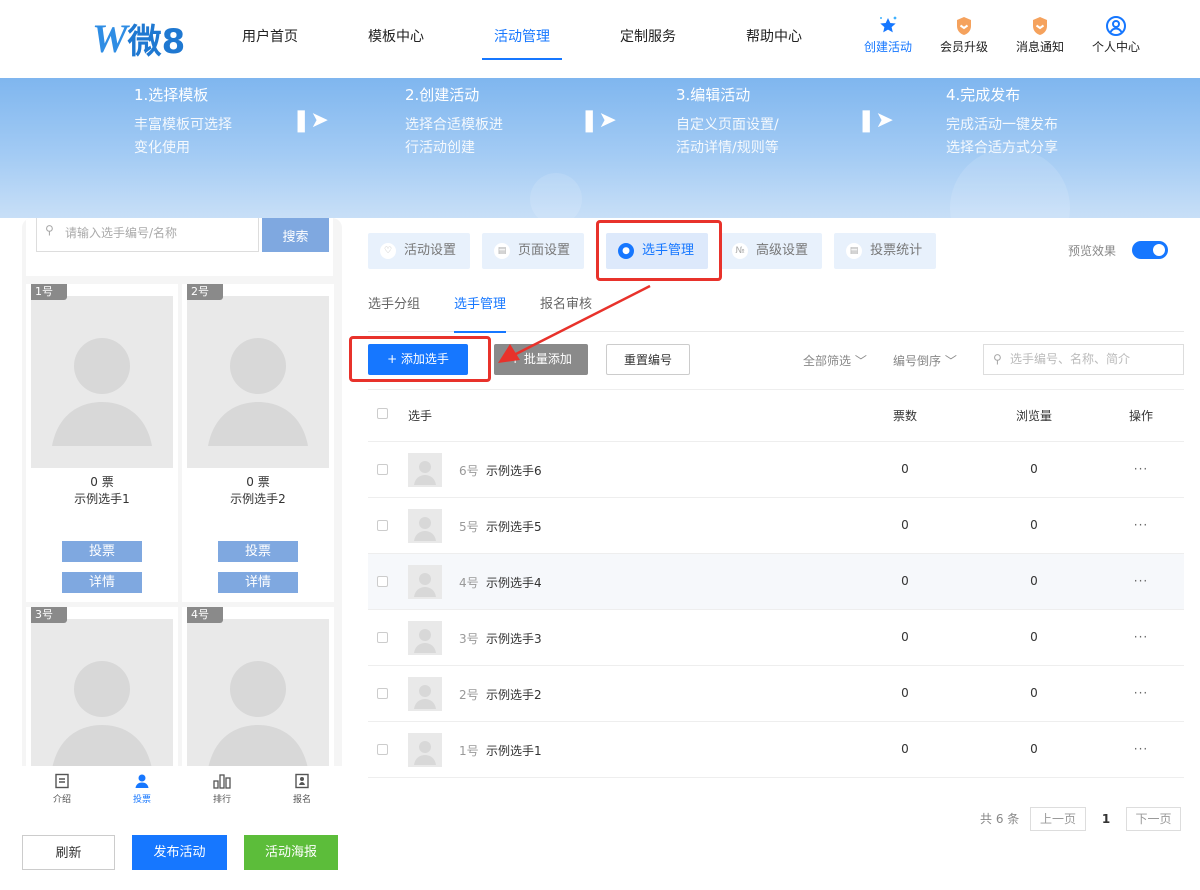 Image resolution: width=1200 pixels, height=890 pixels. Describe the element at coordinates (776, 470) in the screenshot. I see `table-row: 6号 示例选手6 0 0 ···` at that location.